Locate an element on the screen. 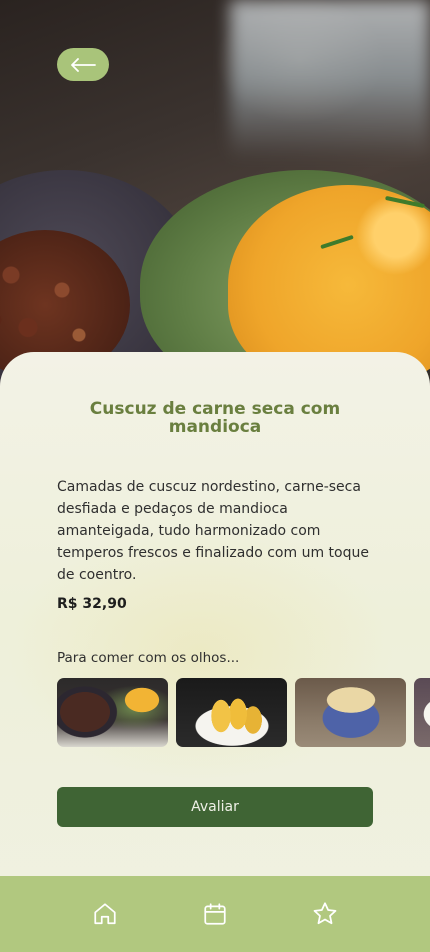 The width and height of the screenshot is (430, 952). star-icon is located at coordinates (325, 913).